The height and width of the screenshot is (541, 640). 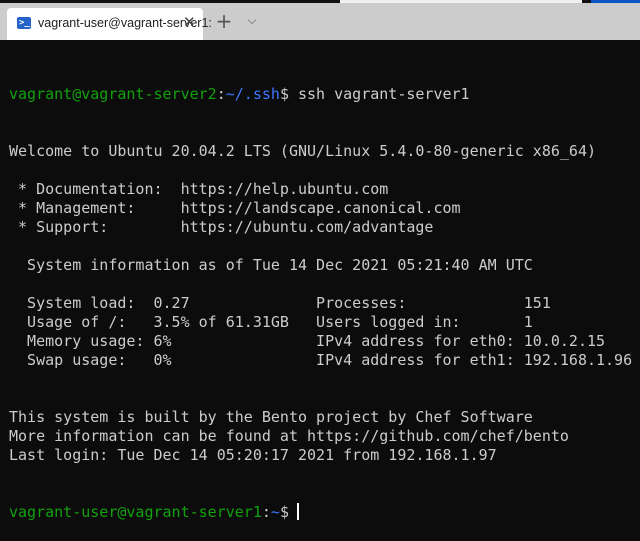 I want to click on tab-bar: >_ vagrant-user@vagrant-server1: ✕ + ⌵, so click(x=320, y=21).